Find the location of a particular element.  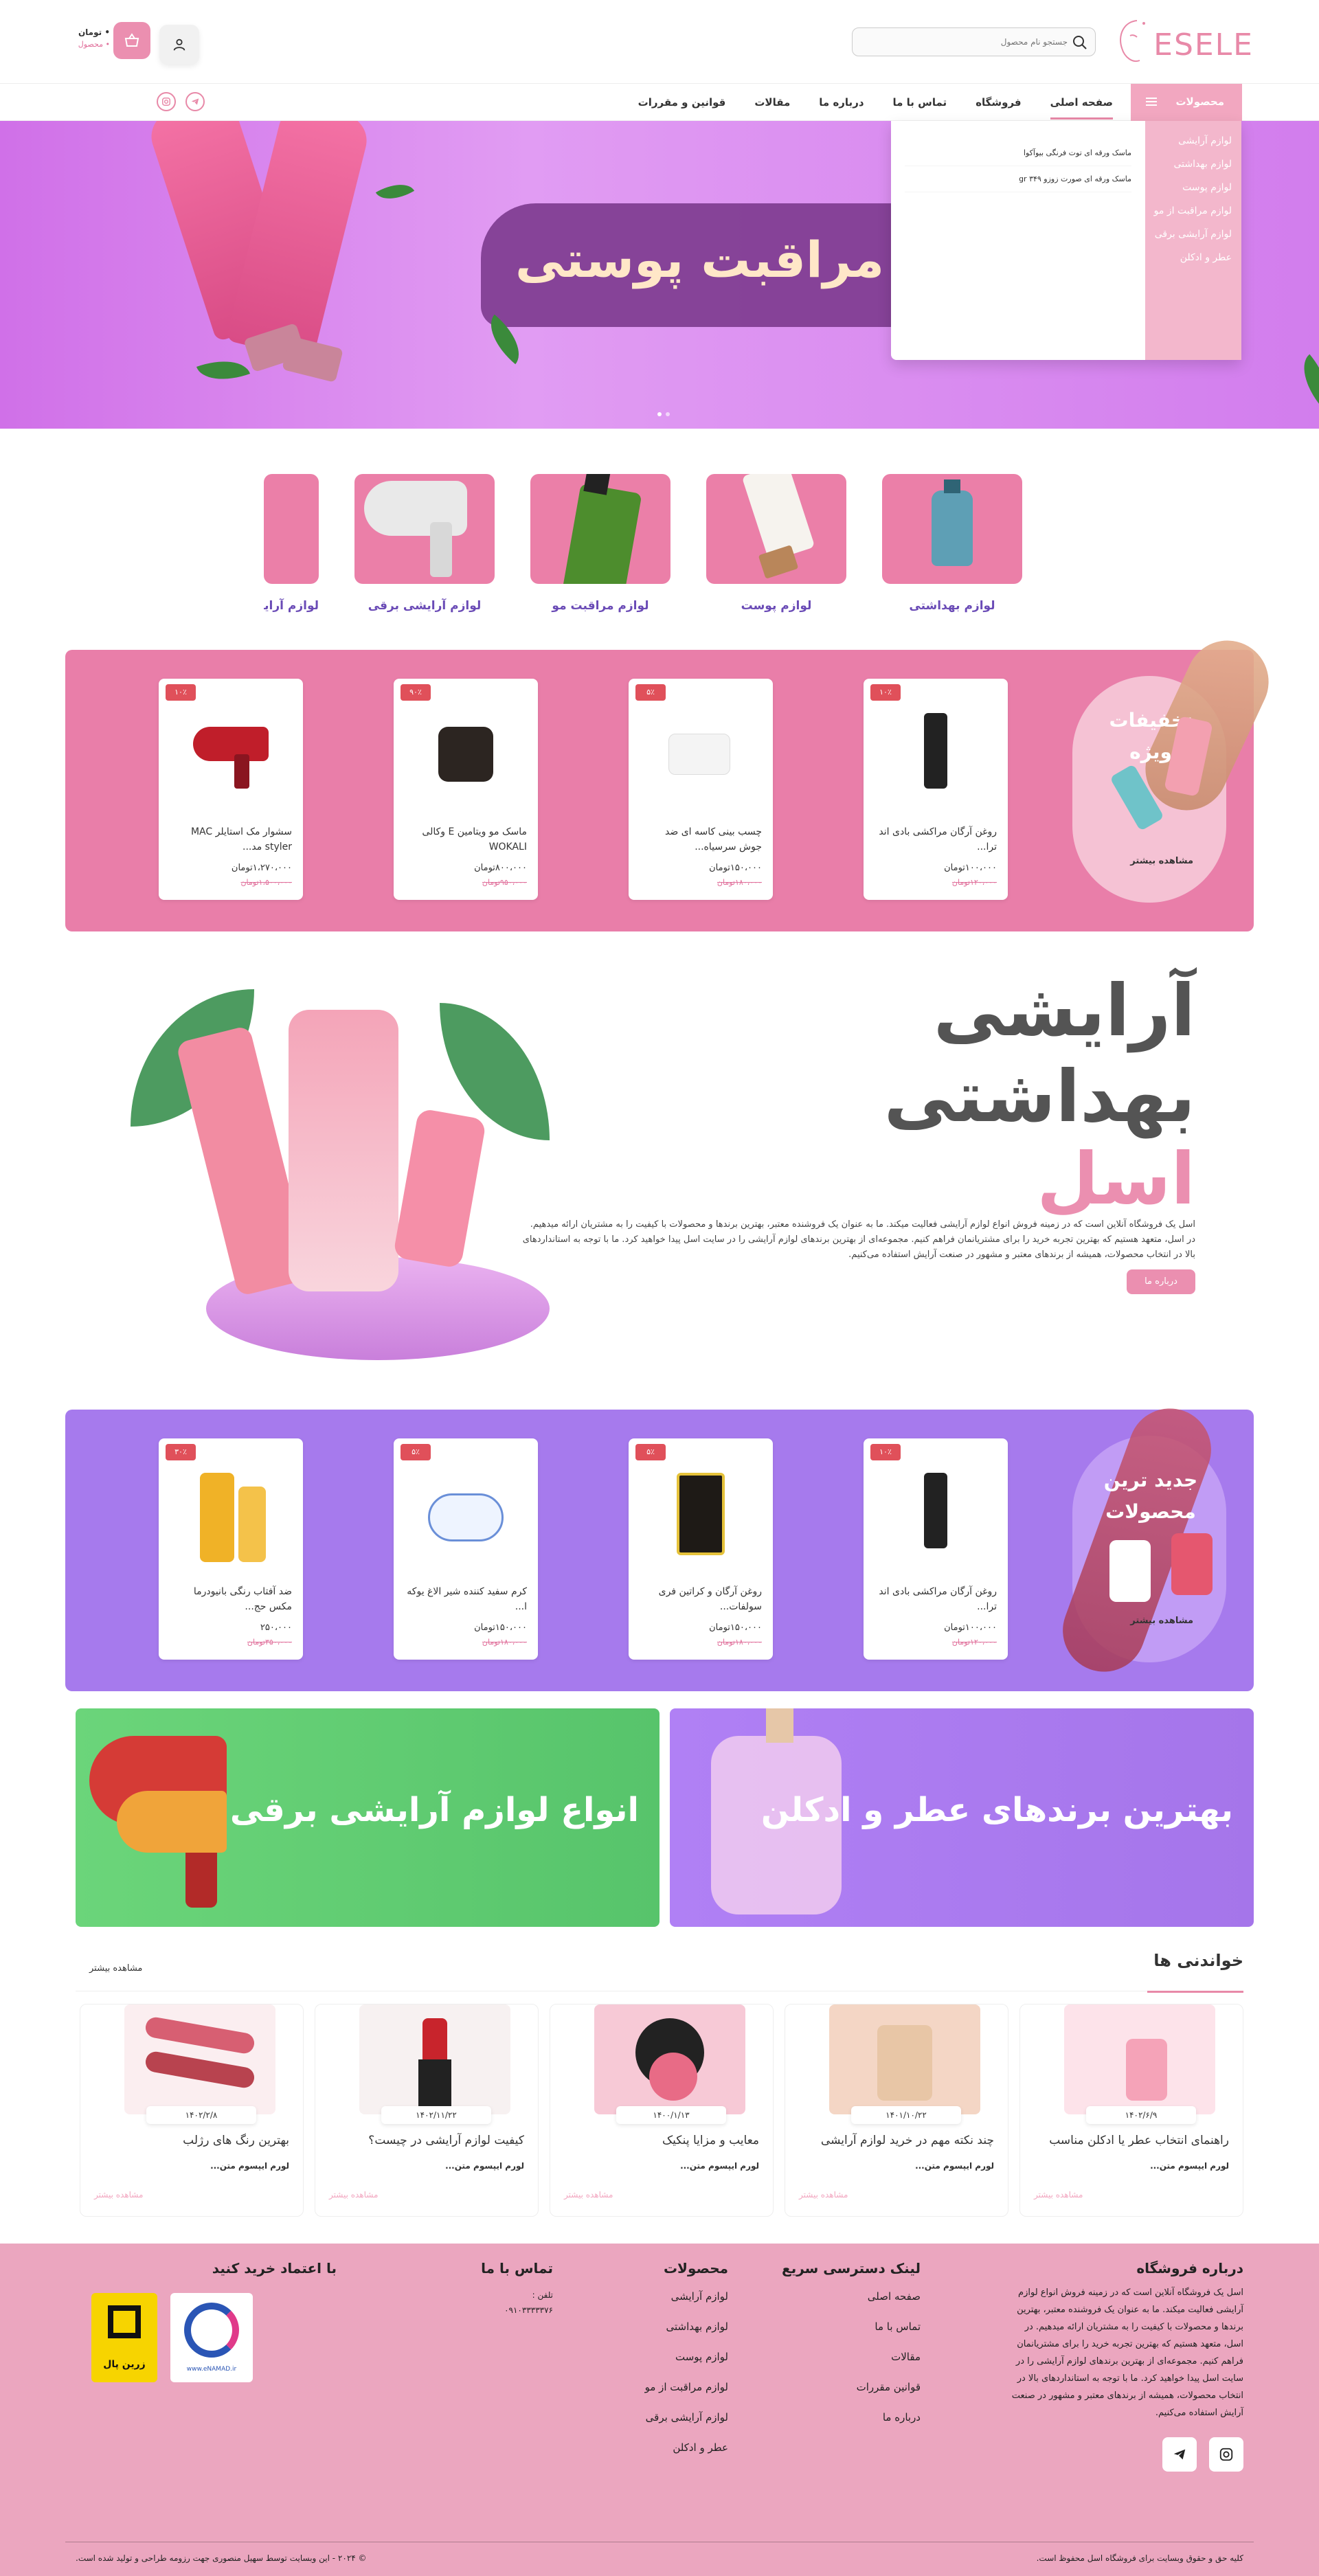

footer-link: لوازم بهداشتی is located at coordinates (686, 2326).